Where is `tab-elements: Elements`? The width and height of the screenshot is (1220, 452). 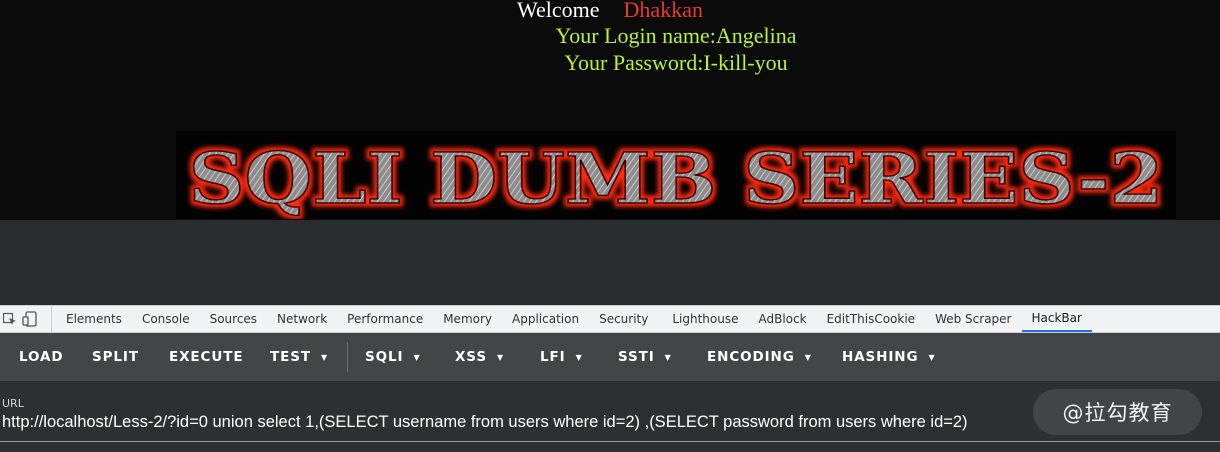
tab-elements: Elements is located at coordinates (94, 319).